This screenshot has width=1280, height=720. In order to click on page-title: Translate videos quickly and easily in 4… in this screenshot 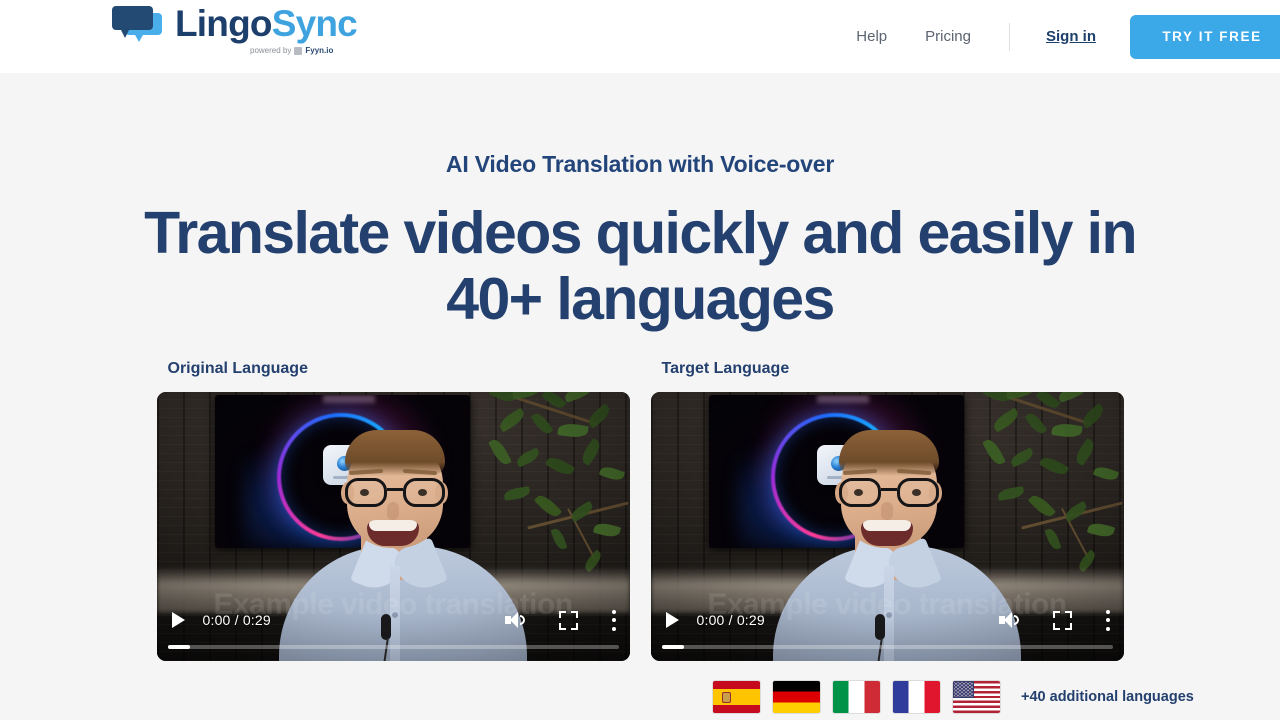, I will do `click(640, 266)`.